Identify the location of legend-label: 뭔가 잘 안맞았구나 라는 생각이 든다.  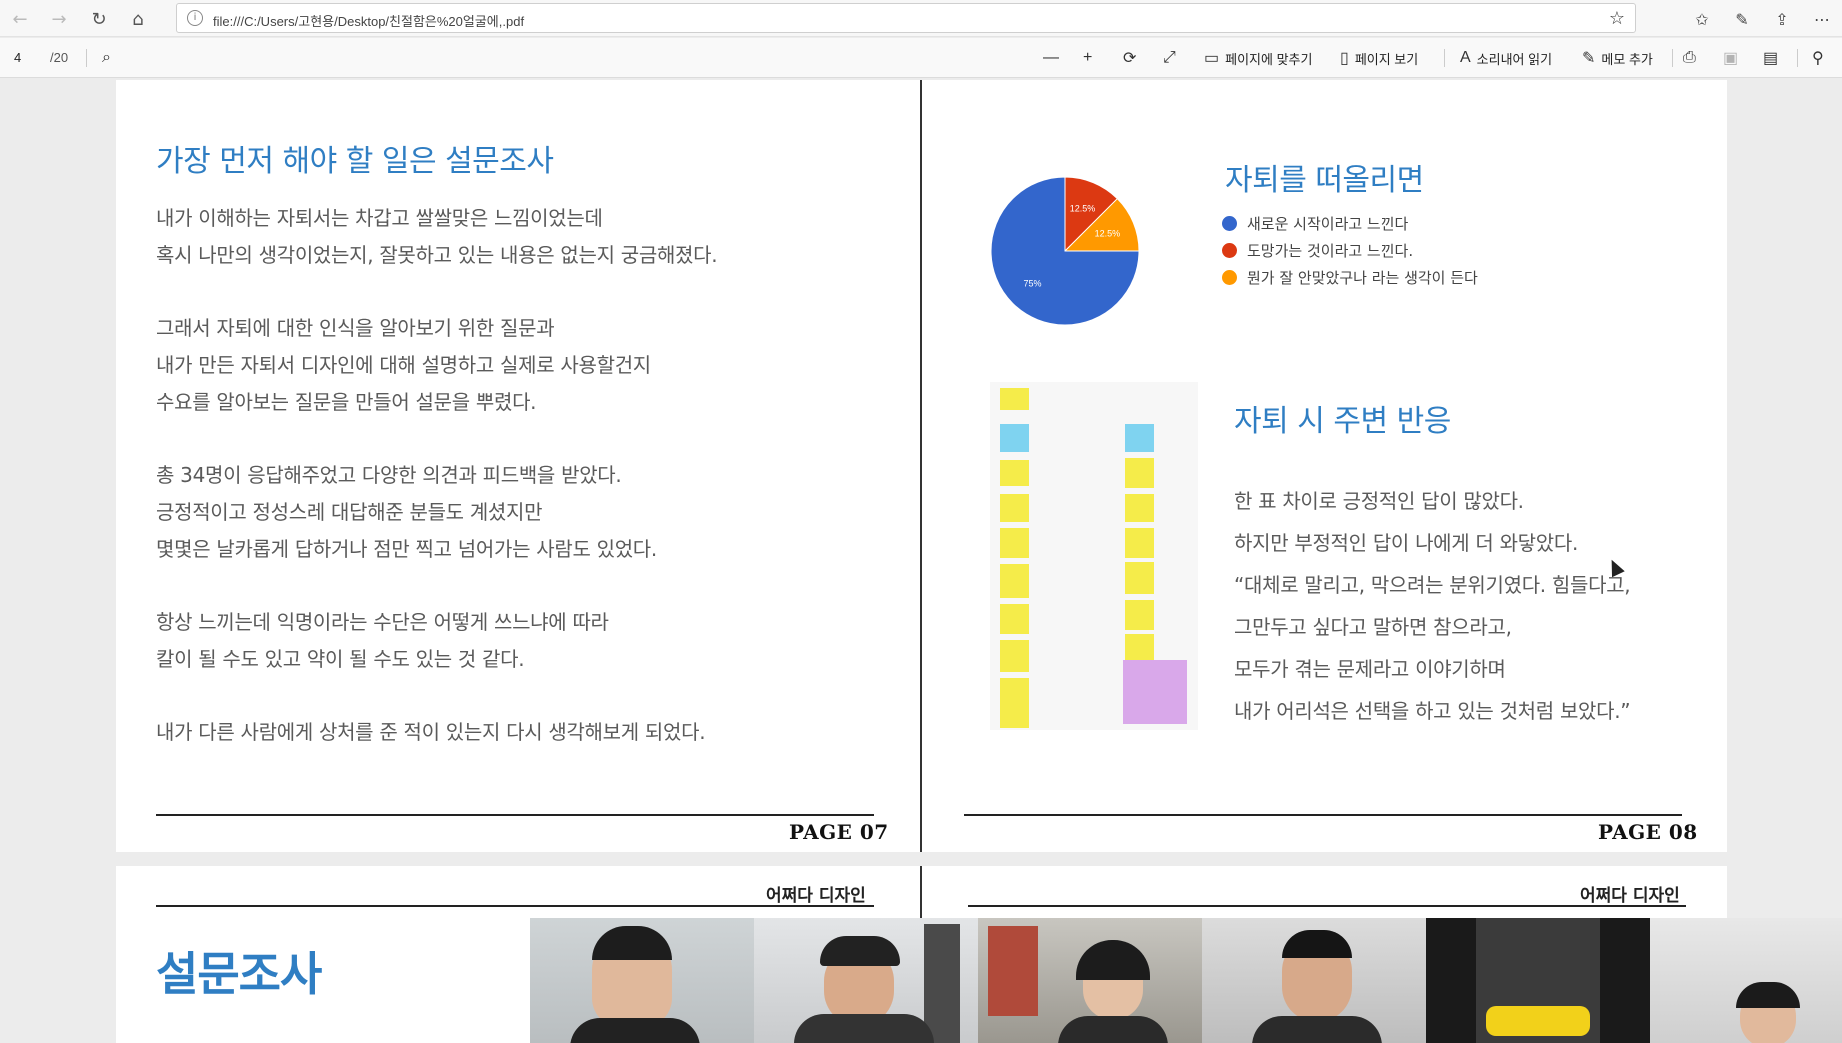
(1362, 278).